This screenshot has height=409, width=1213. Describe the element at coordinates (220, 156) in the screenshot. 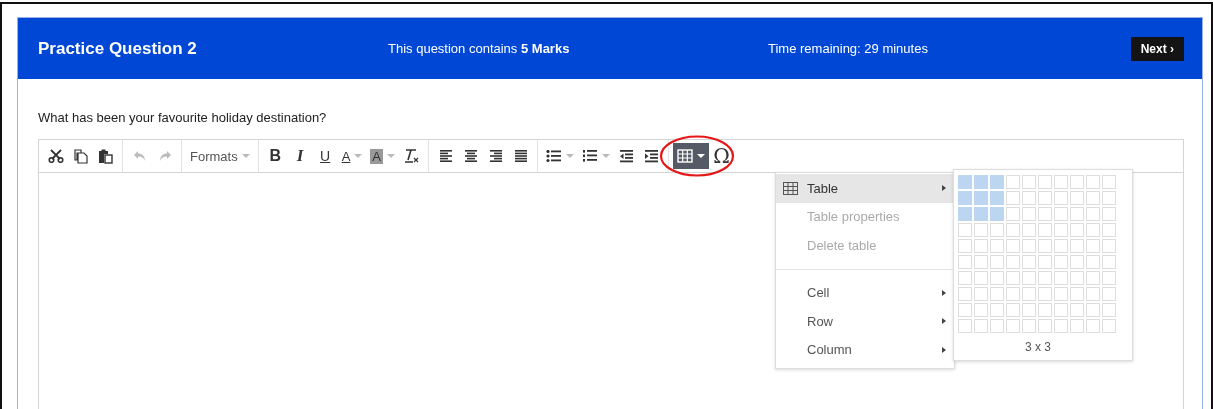

I see `formats-dropdown: Formats` at that location.